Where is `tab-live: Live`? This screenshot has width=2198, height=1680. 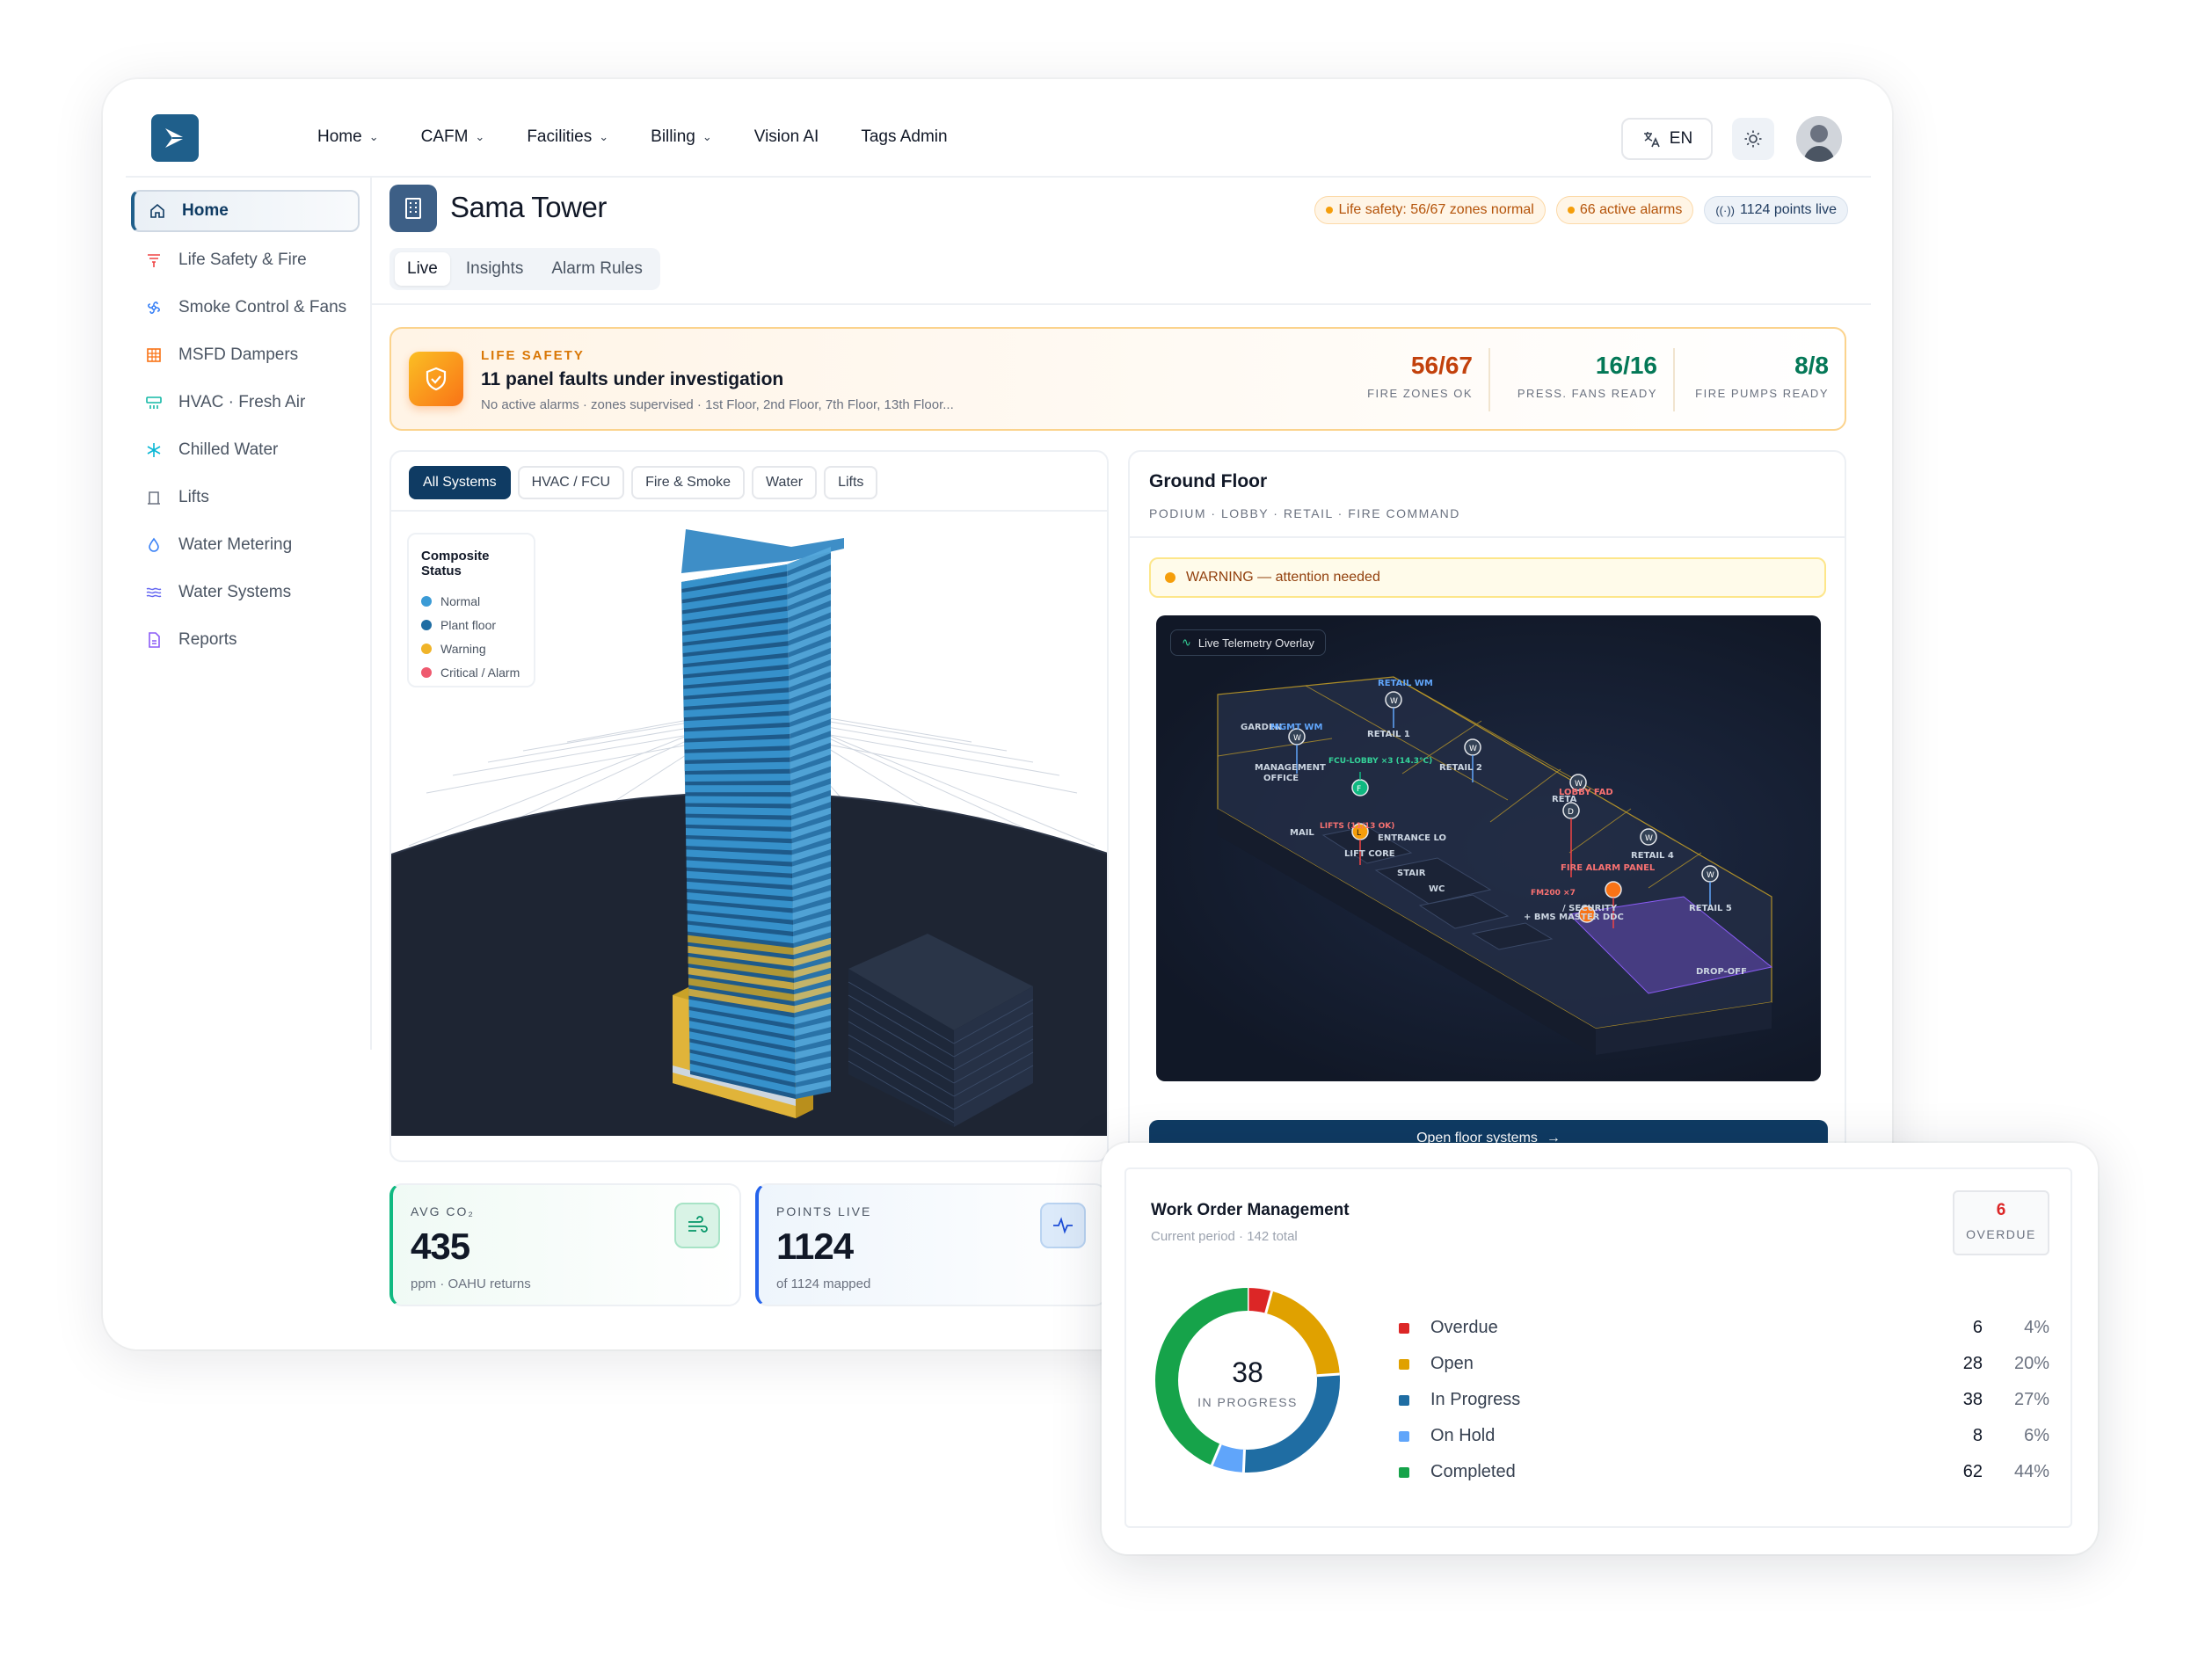 tab-live: Live is located at coordinates (422, 269).